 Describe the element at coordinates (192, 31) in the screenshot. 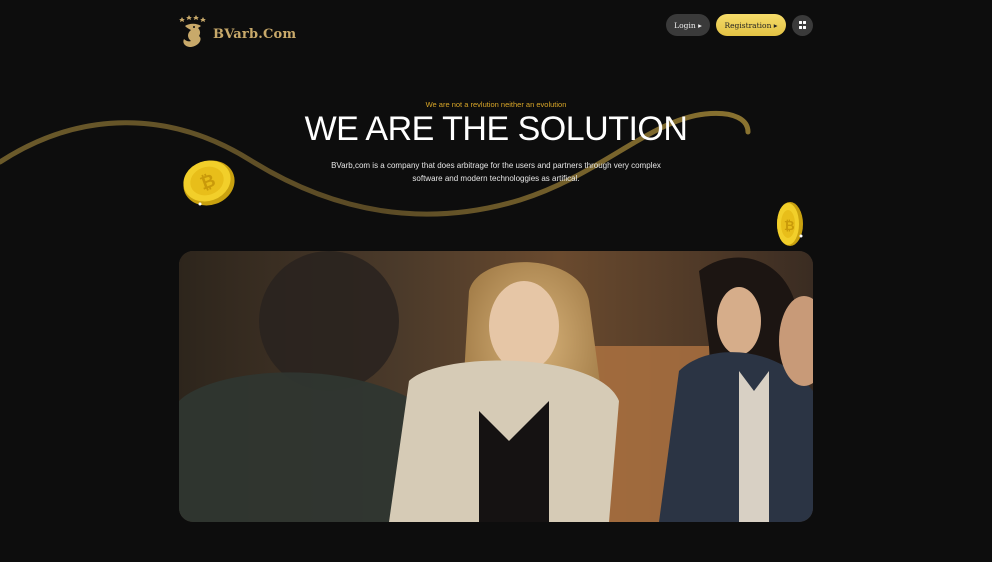

I see `eagle-logo-icon` at that location.